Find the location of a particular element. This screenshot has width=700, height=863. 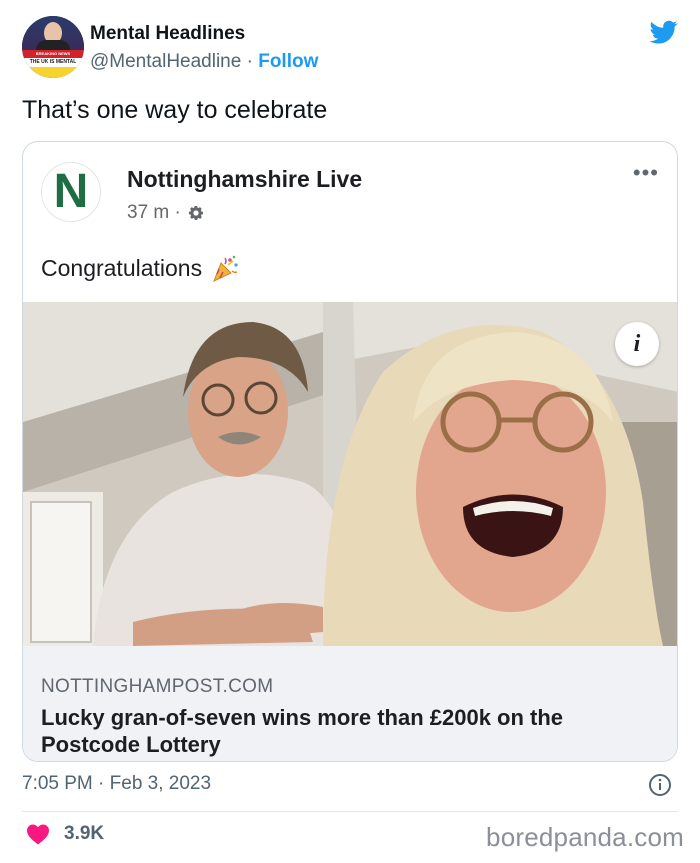

post-text-row: Congratulations is located at coordinates (141, 268).